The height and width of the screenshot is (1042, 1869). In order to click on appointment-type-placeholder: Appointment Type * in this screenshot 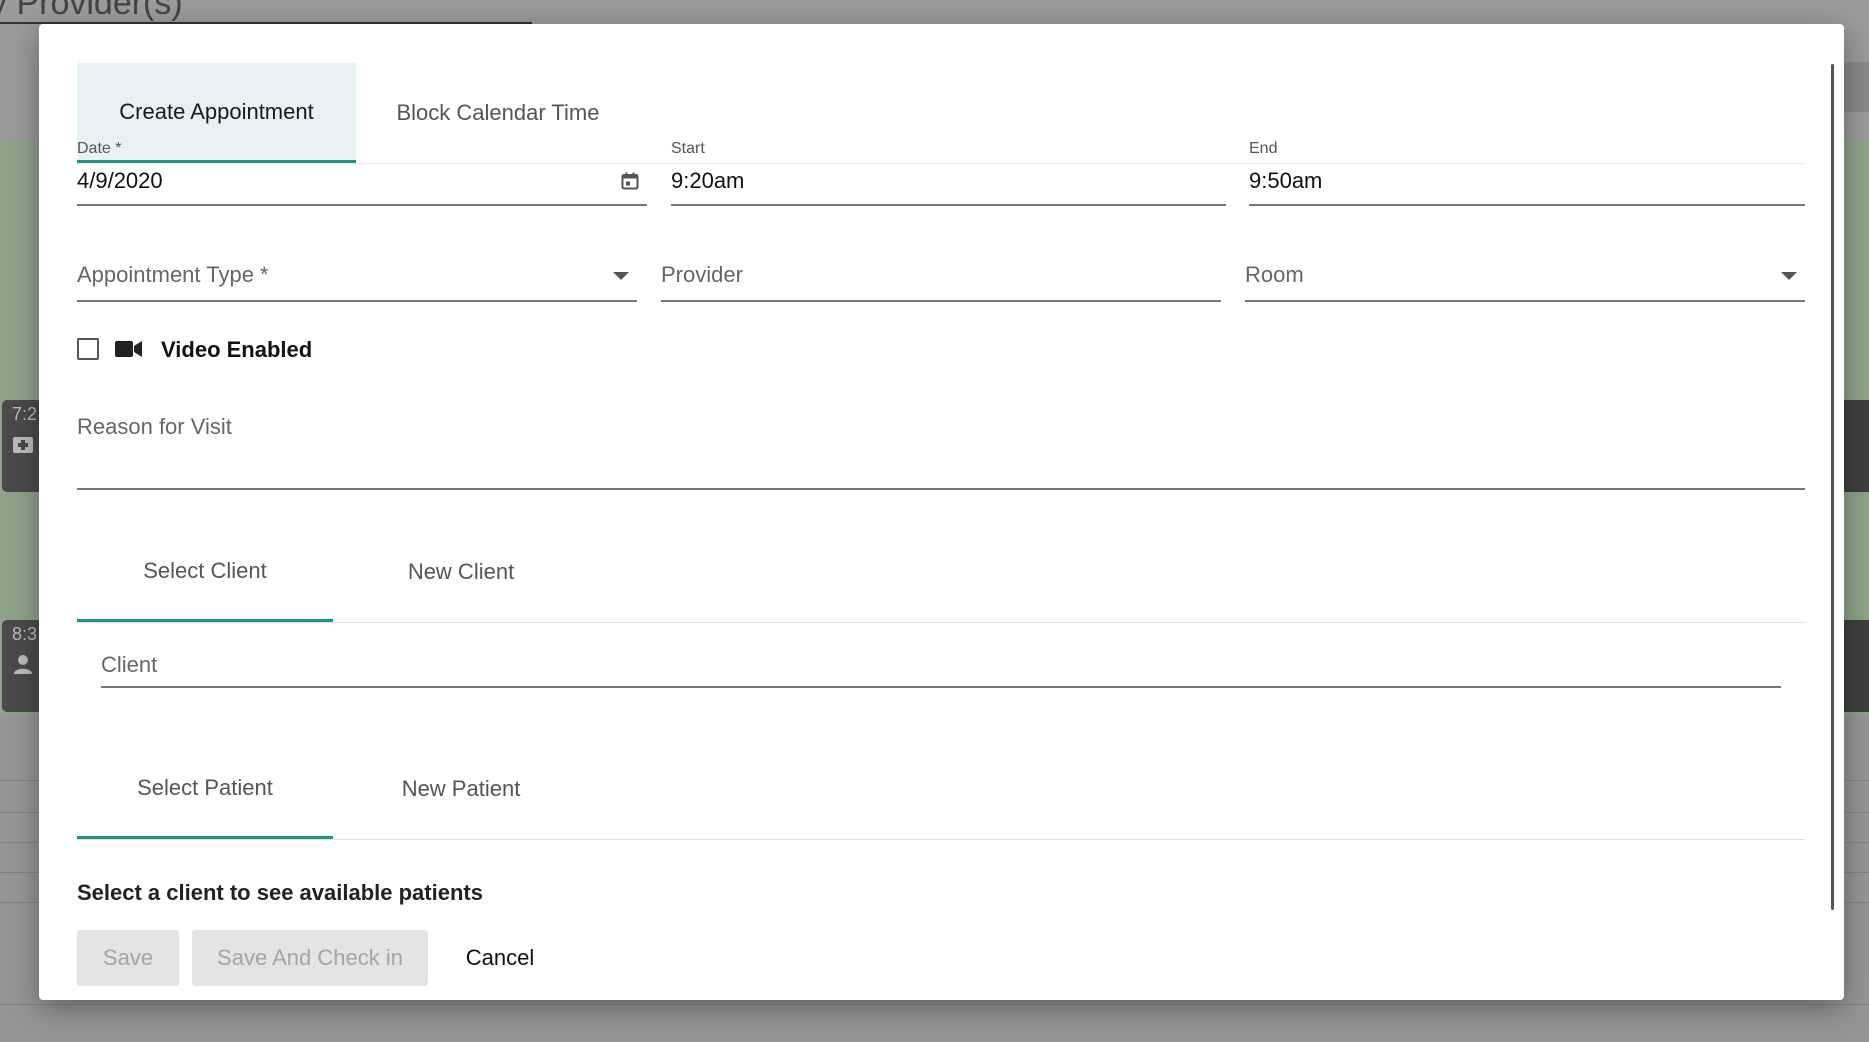, I will do `click(173, 274)`.